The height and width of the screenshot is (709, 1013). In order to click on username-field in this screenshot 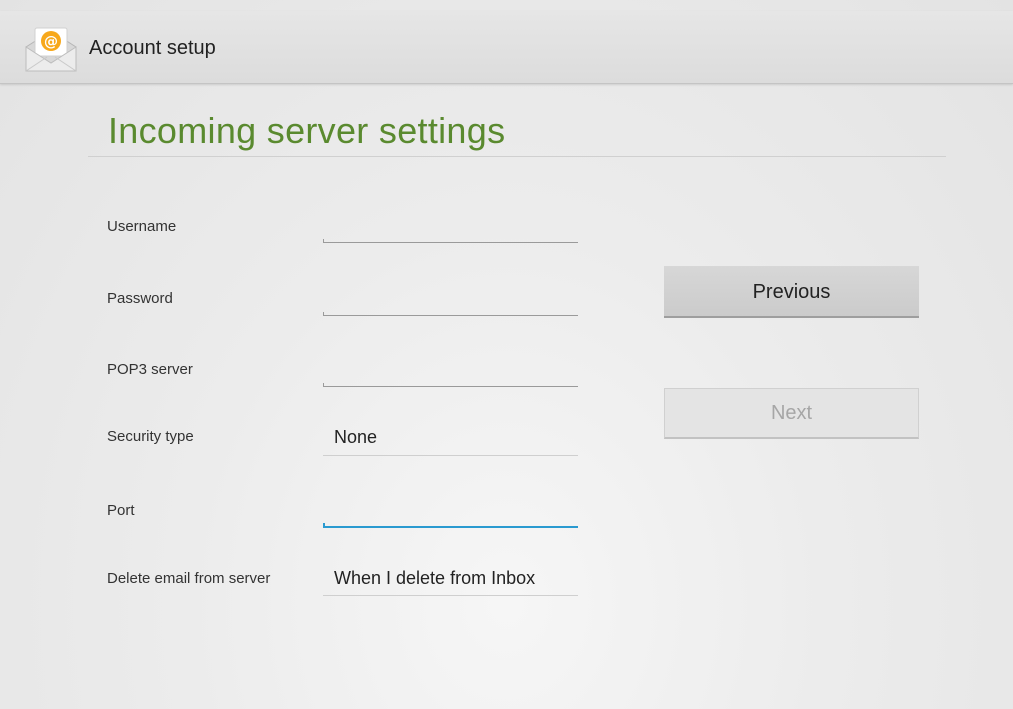, I will do `click(450, 225)`.